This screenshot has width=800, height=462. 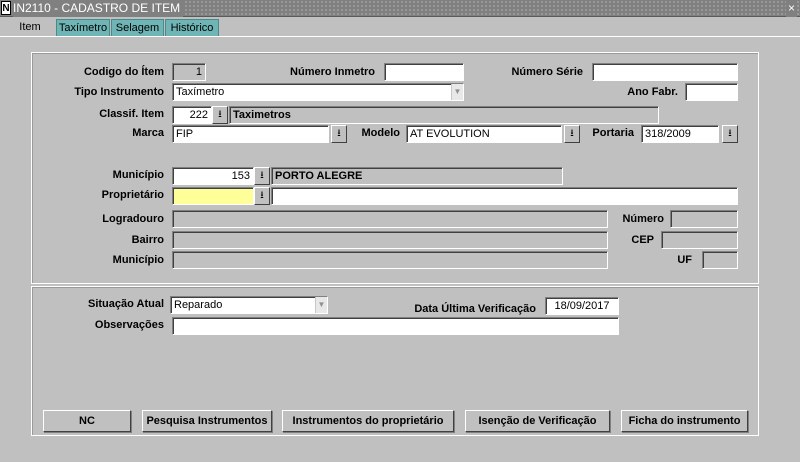 I want to click on ficha-instrumento-button: Ficha do instrumento, so click(x=684, y=421).